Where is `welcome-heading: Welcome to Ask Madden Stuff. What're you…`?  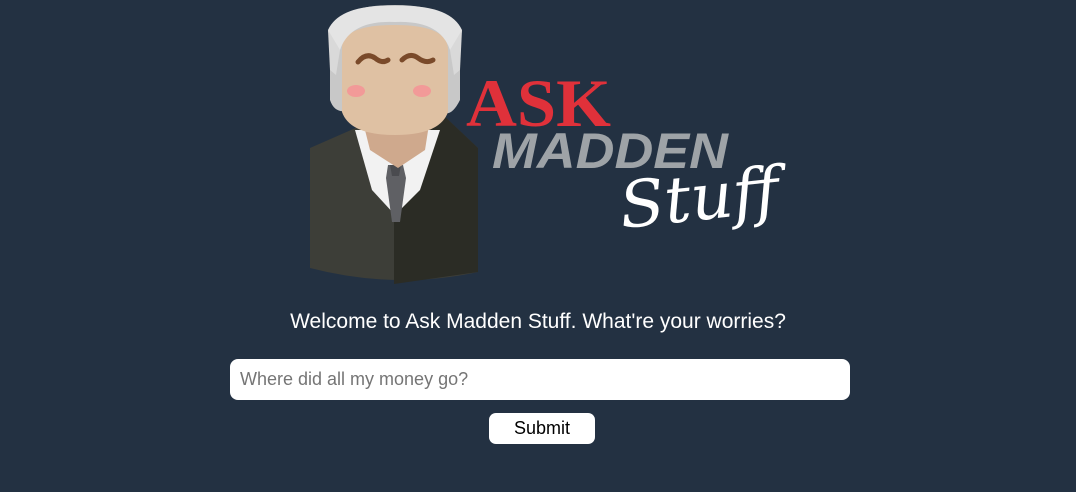 welcome-heading: Welcome to Ask Madden Stuff. What're you… is located at coordinates (538, 321).